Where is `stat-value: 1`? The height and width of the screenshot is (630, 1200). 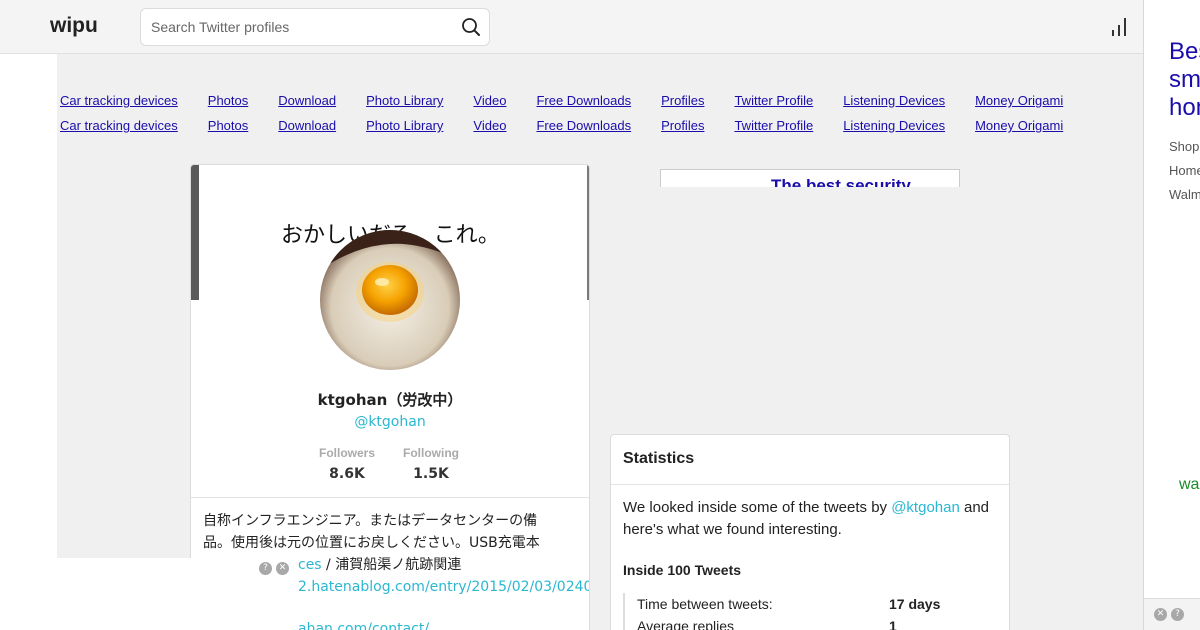
stat-value: 1 is located at coordinates (893, 624).